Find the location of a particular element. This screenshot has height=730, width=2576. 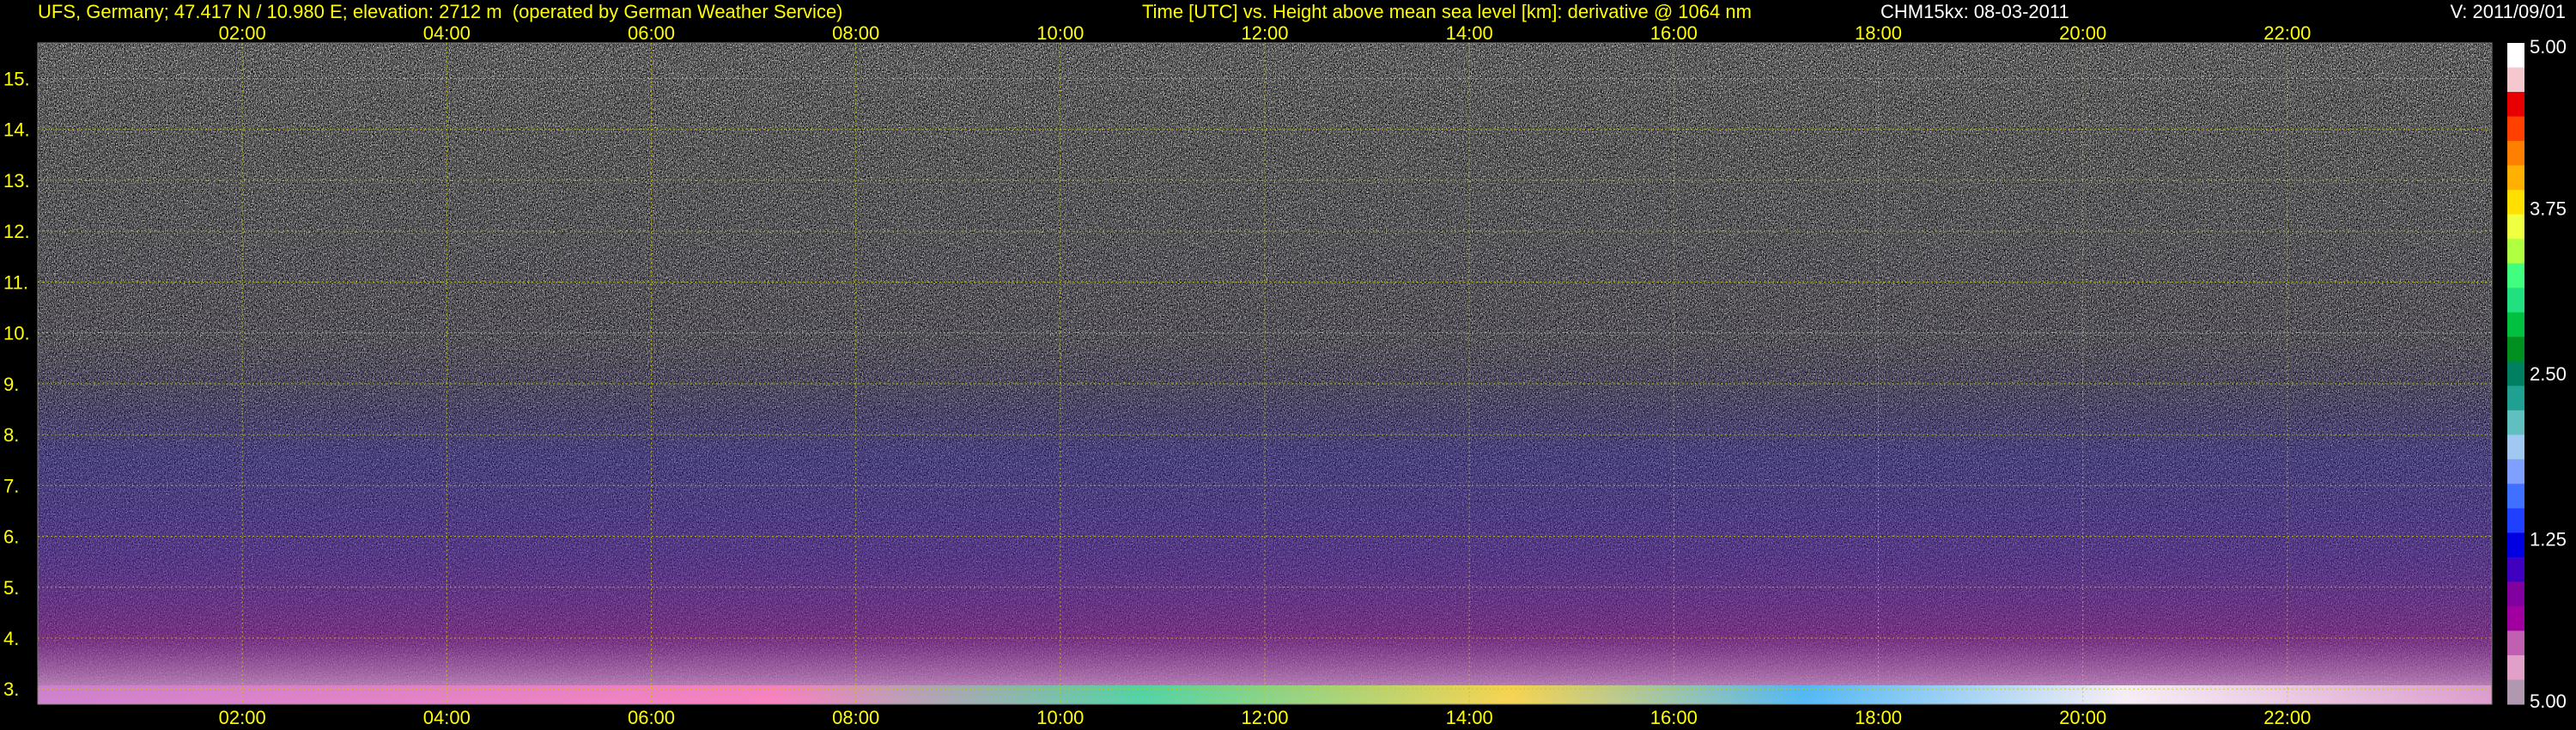

y-tick-label: 15. is located at coordinates (16, 78).